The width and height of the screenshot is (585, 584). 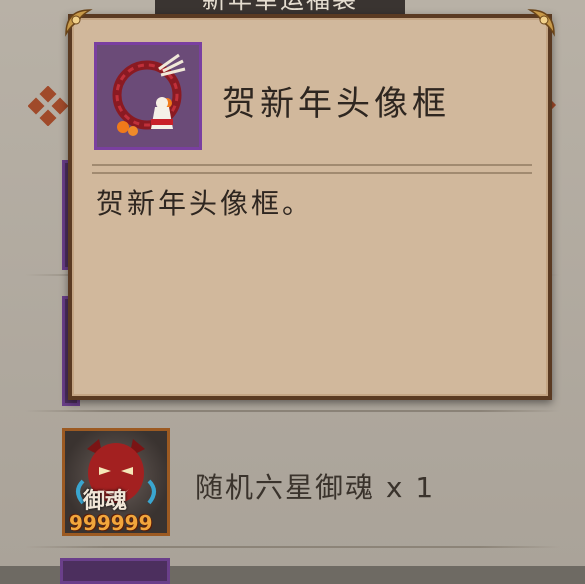 I want to click on reward-item-label: 随机六星御魂 x 1, so click(x=315, y=487).